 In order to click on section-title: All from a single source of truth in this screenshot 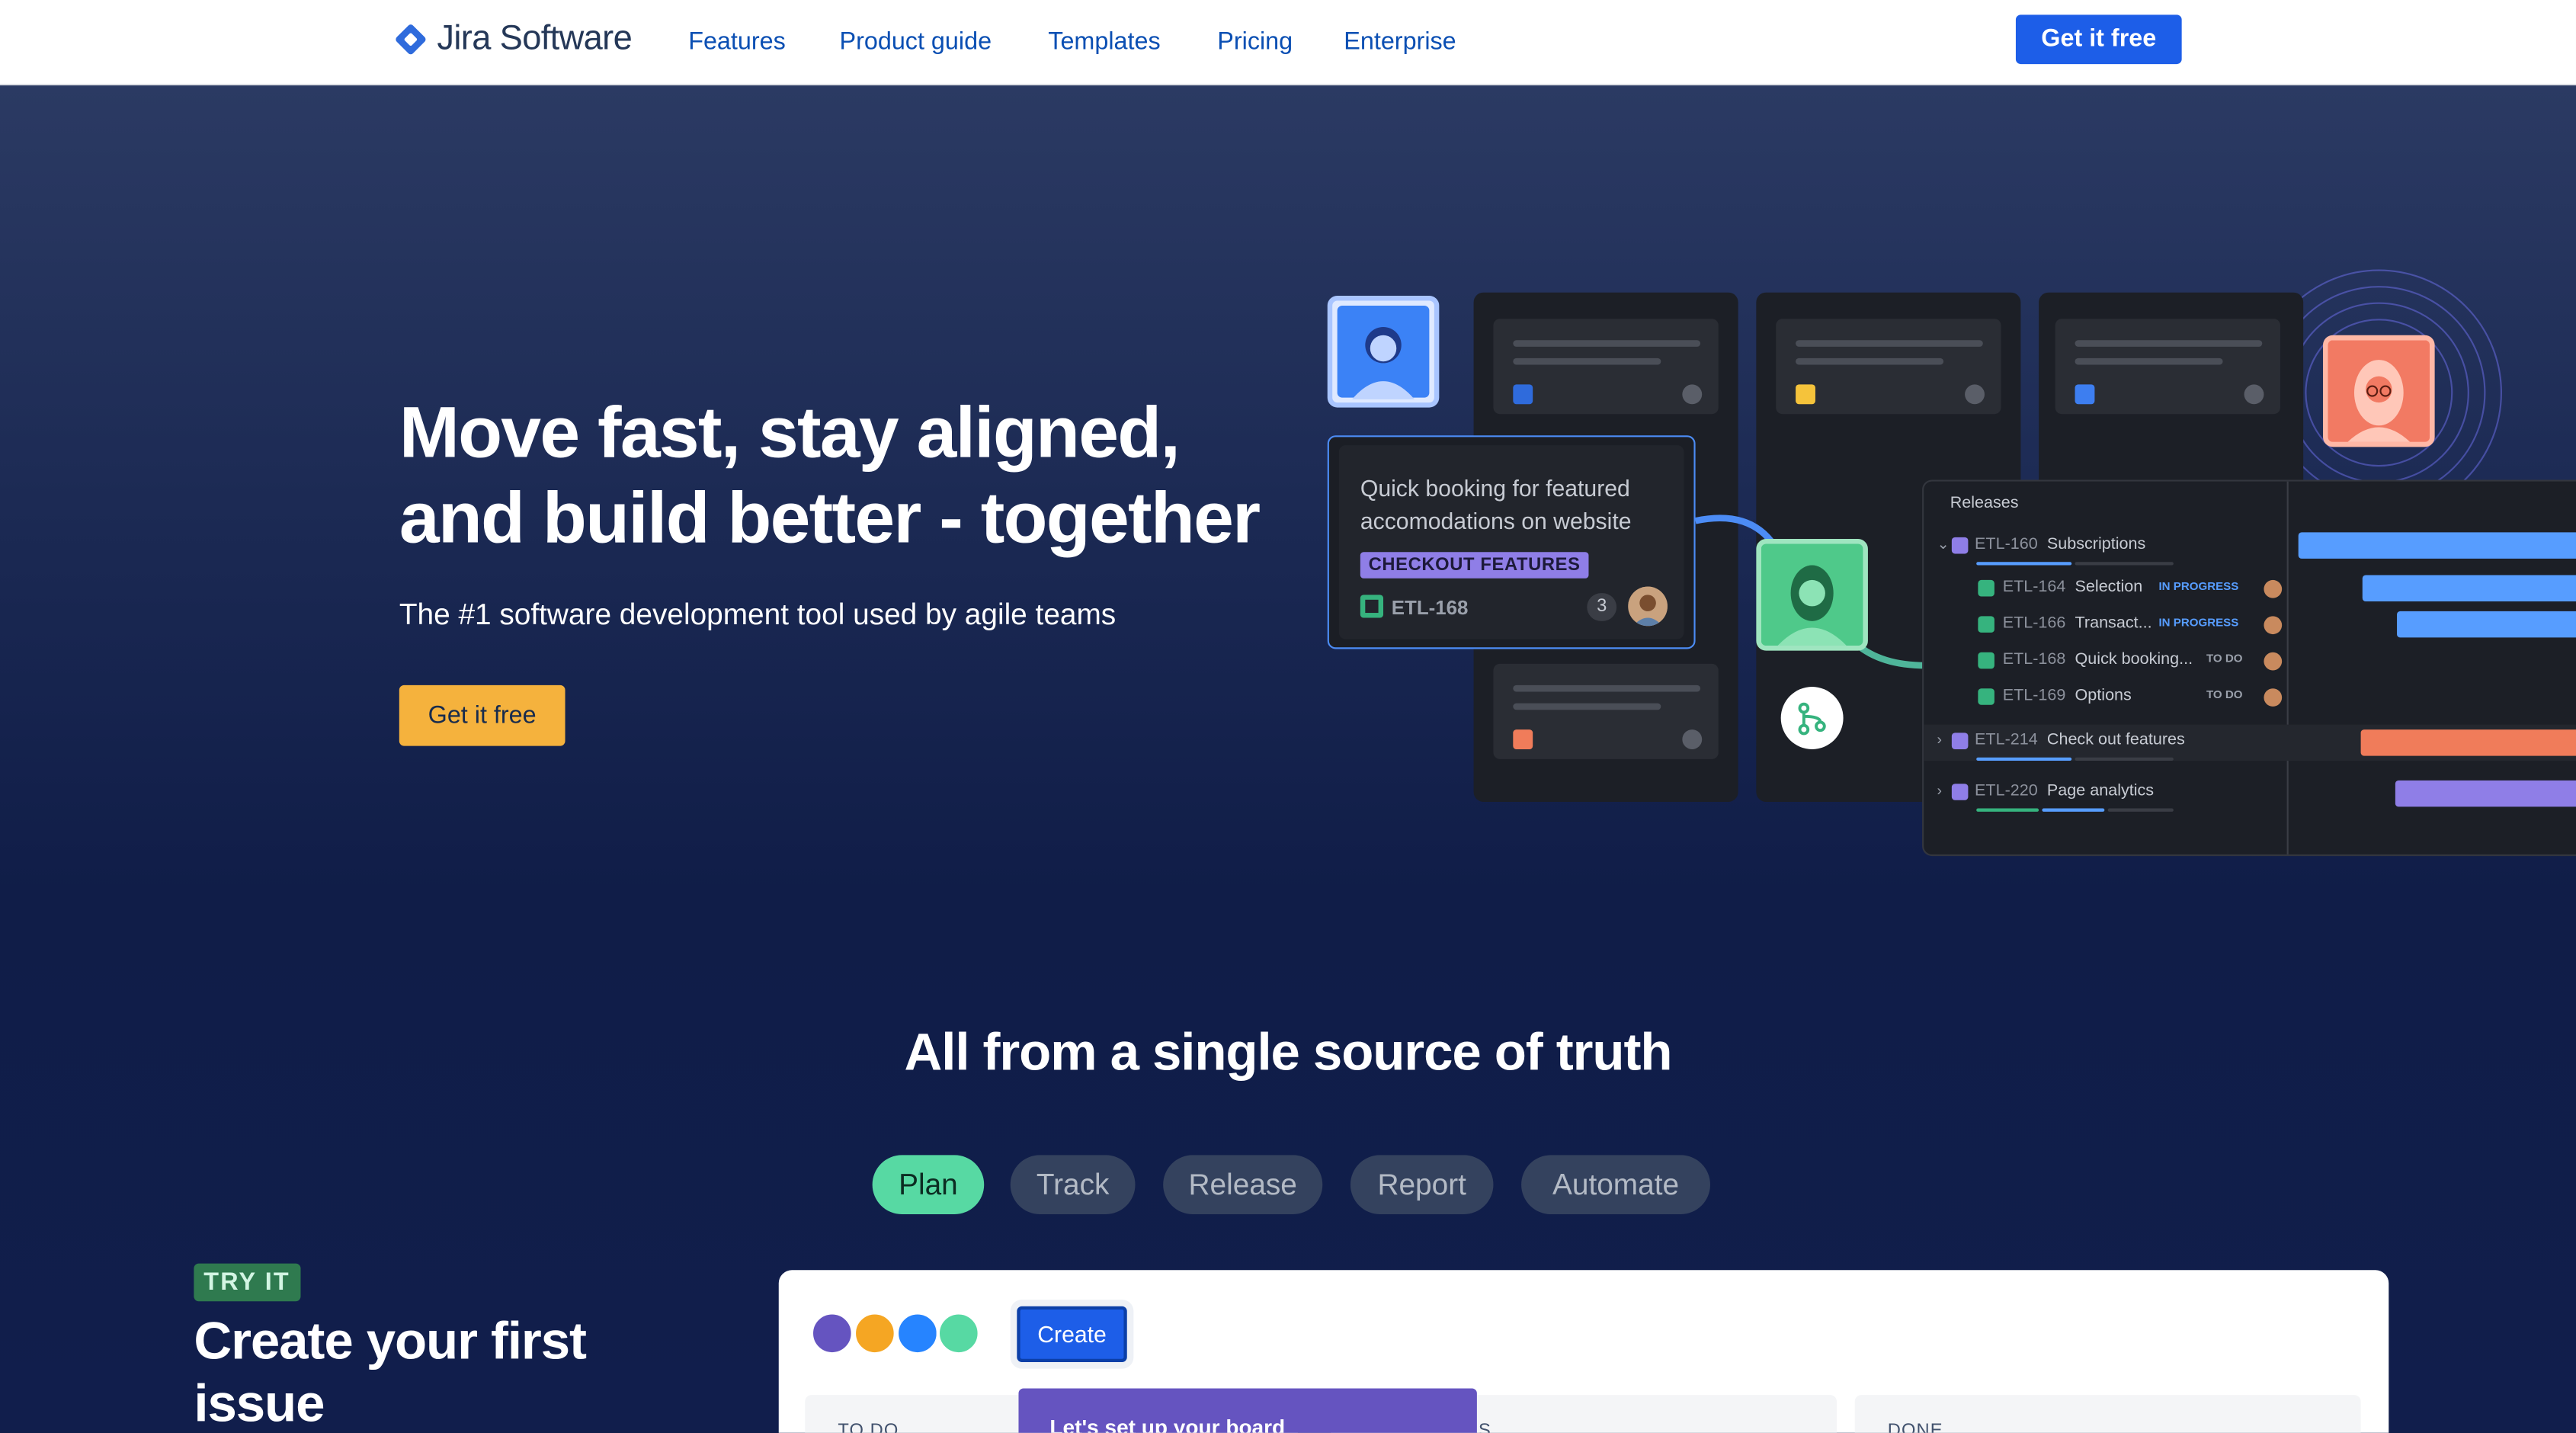, I will do `click(1288, 1051)`.